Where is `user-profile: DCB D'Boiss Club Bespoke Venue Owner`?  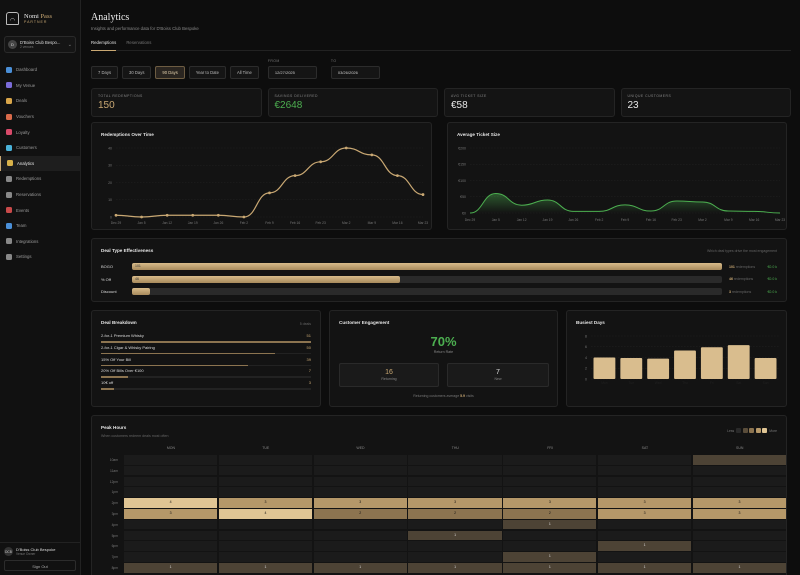
user-profile: DCB D'Boiss Club Bespoke Venue Owner is located at coordinates (40, 551).